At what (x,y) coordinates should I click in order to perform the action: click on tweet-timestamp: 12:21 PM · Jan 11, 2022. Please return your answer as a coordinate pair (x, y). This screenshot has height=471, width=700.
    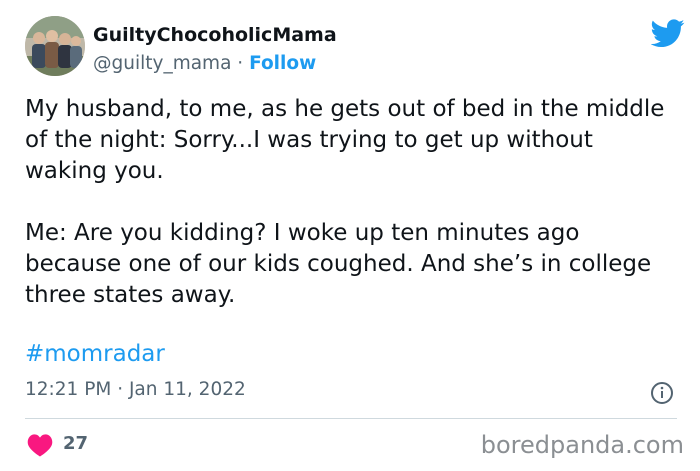
    Looking at the image, I should click on (135, 389).